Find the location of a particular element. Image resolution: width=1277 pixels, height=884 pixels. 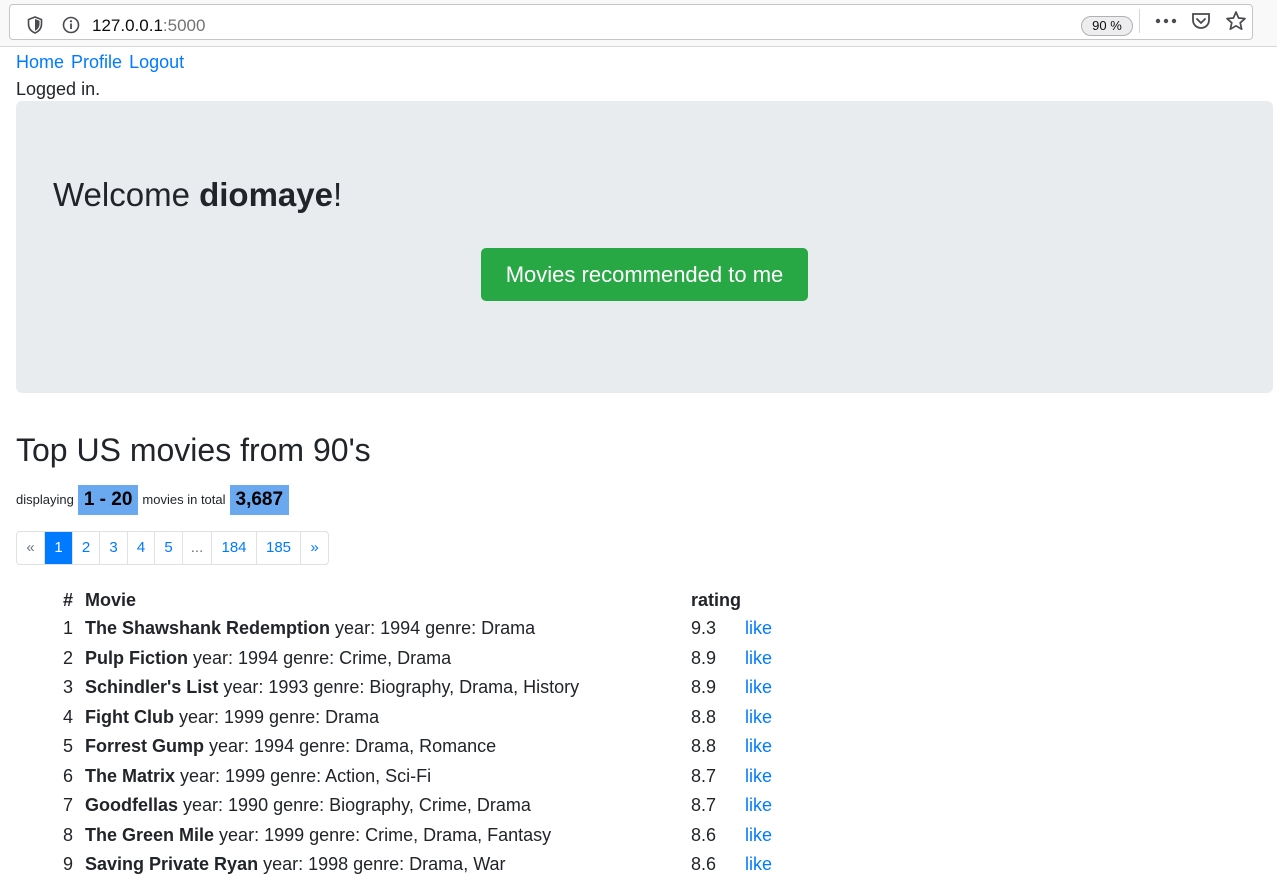

page-link-1: 1 is located at coordinates (58, 548).